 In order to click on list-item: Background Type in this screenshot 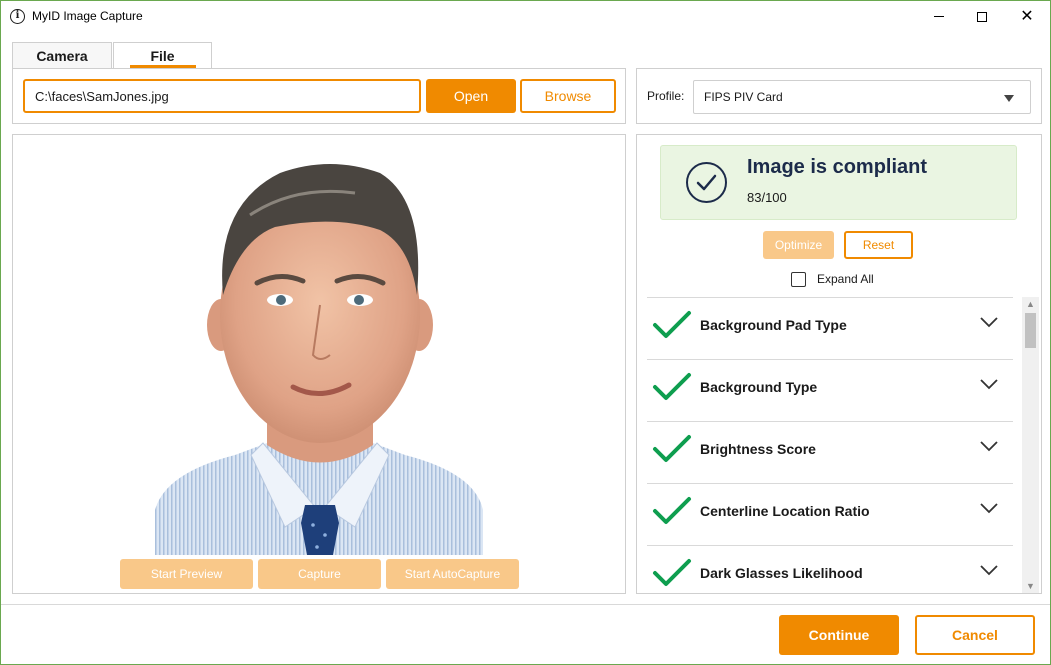, I will do `click(830, 390)`.